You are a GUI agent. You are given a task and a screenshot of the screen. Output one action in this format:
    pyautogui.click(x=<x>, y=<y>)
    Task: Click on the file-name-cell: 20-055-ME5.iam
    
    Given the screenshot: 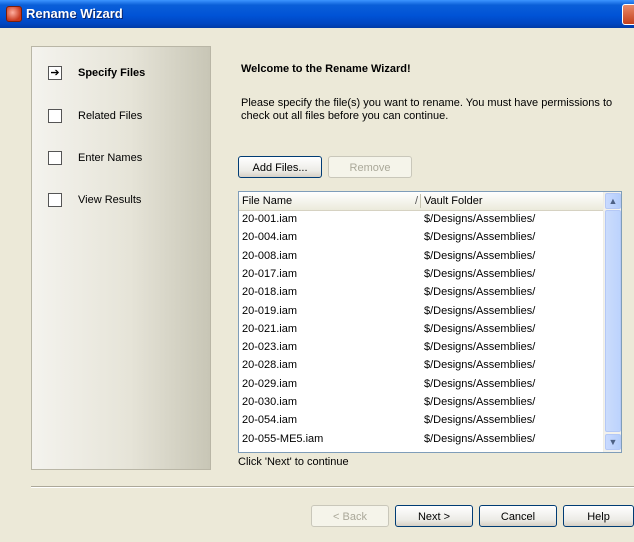 What is the action you would take?
    pyautogui.click(x=283, y=438)
    